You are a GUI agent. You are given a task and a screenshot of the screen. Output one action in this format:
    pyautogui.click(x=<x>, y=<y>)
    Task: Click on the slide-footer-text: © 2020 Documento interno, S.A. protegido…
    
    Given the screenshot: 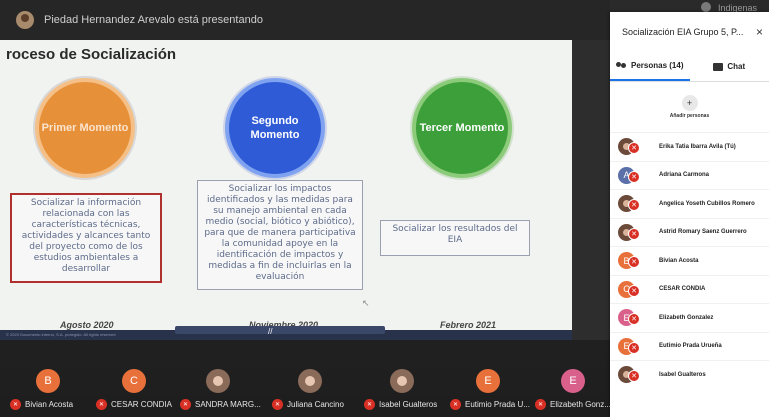 What is the action you would take?
    pyautogui.click(x=61, y=334)
    